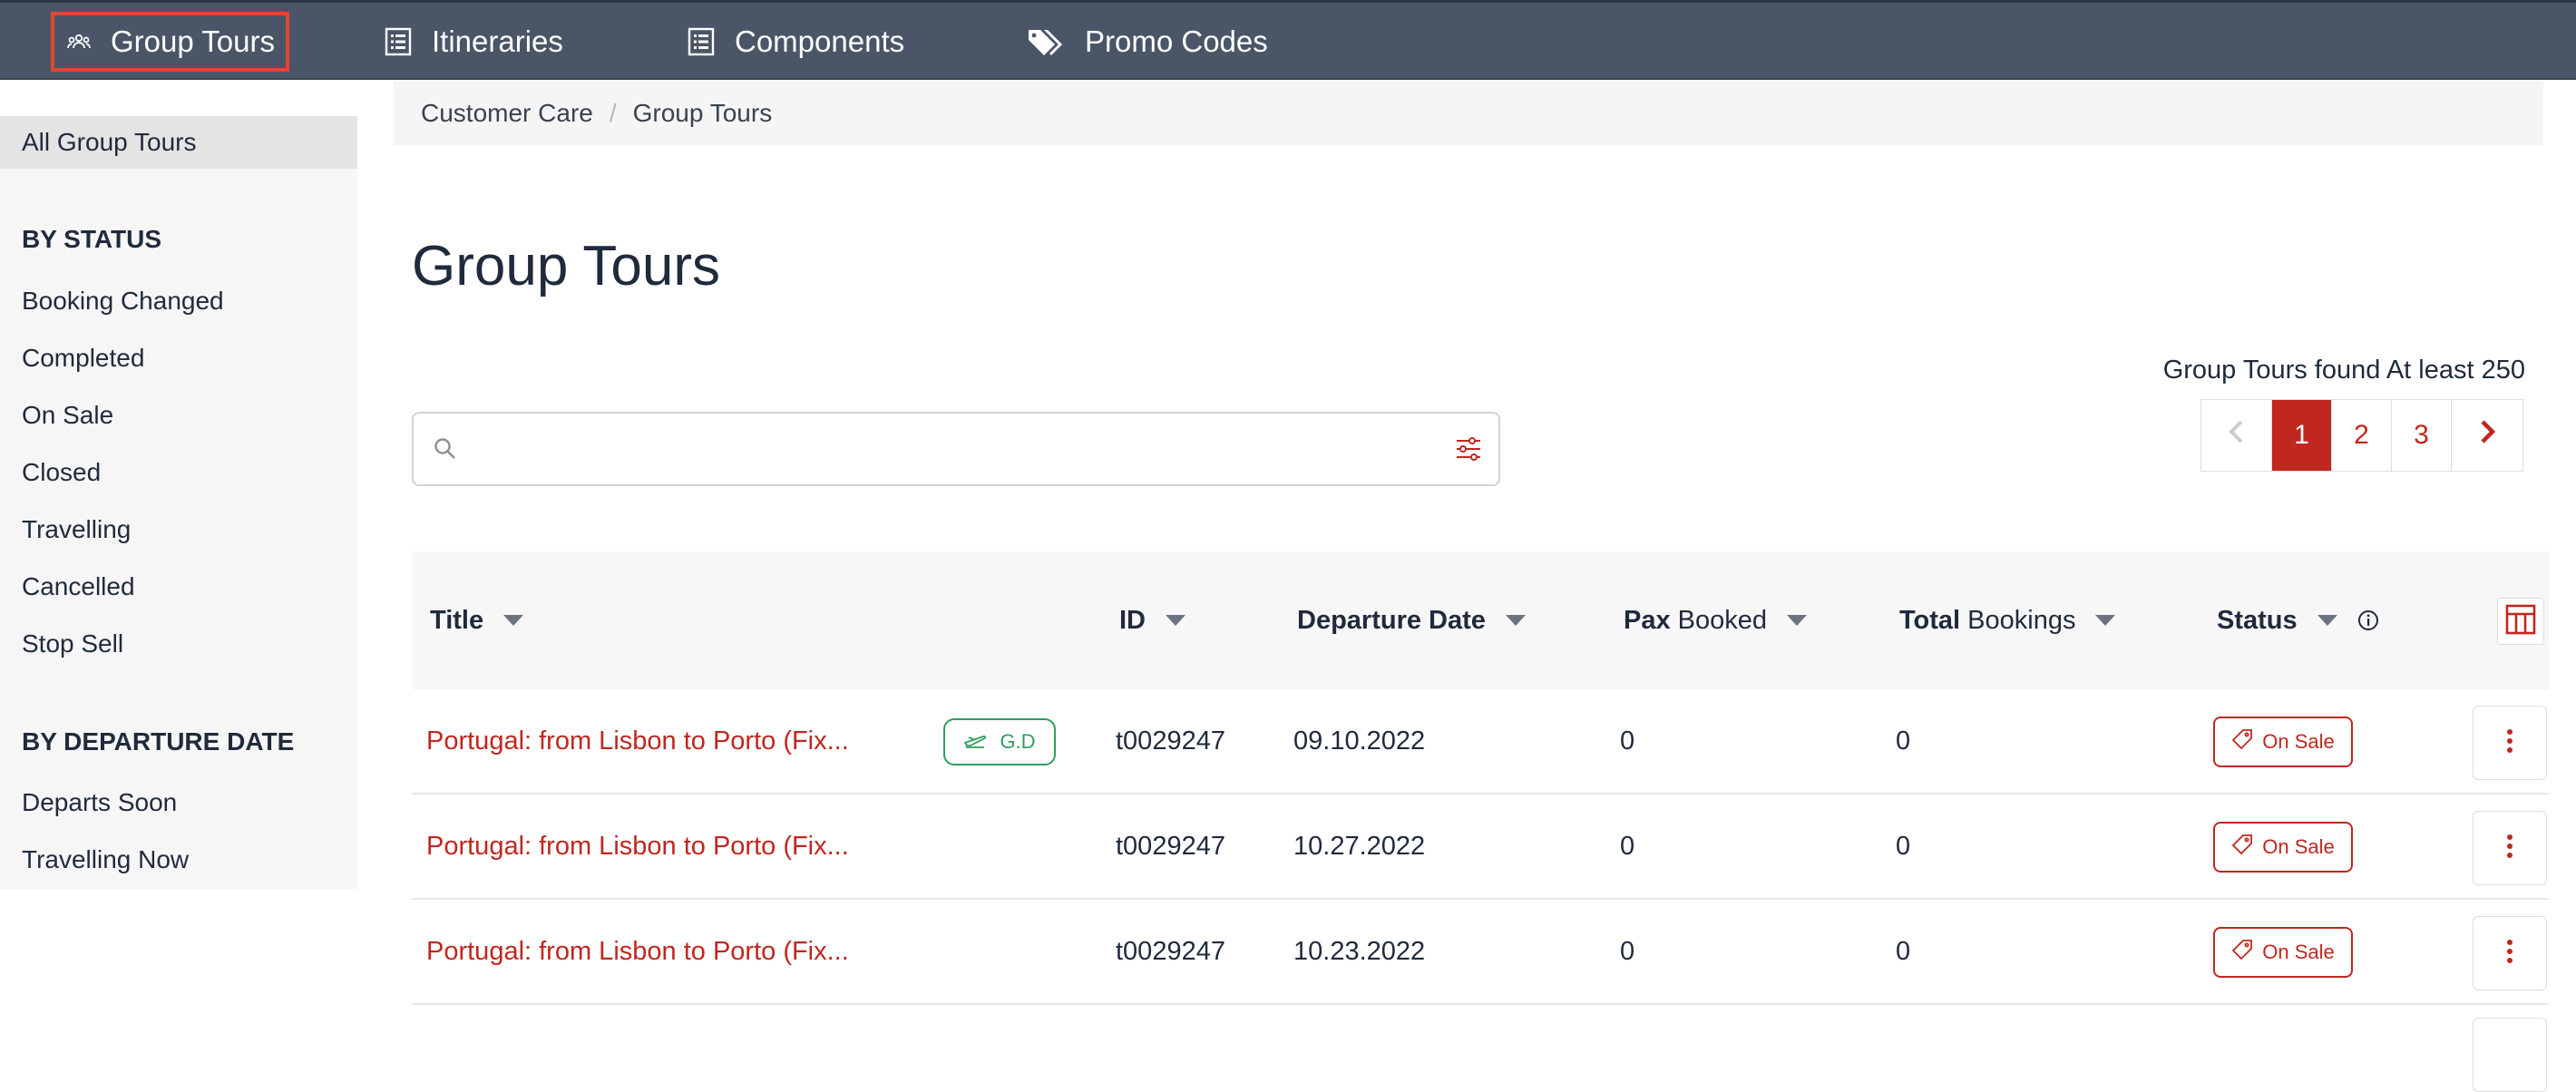 Image resolution: width=2576 pixels, height=1092 pixels. I want to click on column-header-label: Status, so click(2257, 620).